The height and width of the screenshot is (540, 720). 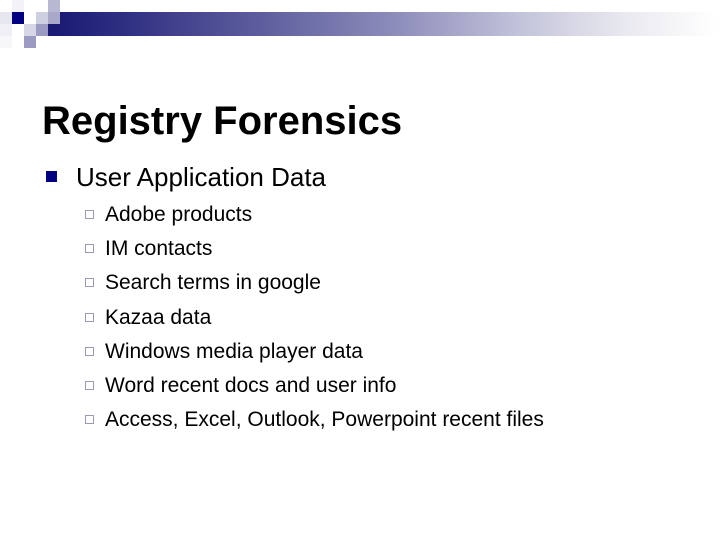 What do you see at coordinates (367, 215) in the screenshot?
I see `bullet-level2-item: Adobe products` at bounding box center [367, 215].